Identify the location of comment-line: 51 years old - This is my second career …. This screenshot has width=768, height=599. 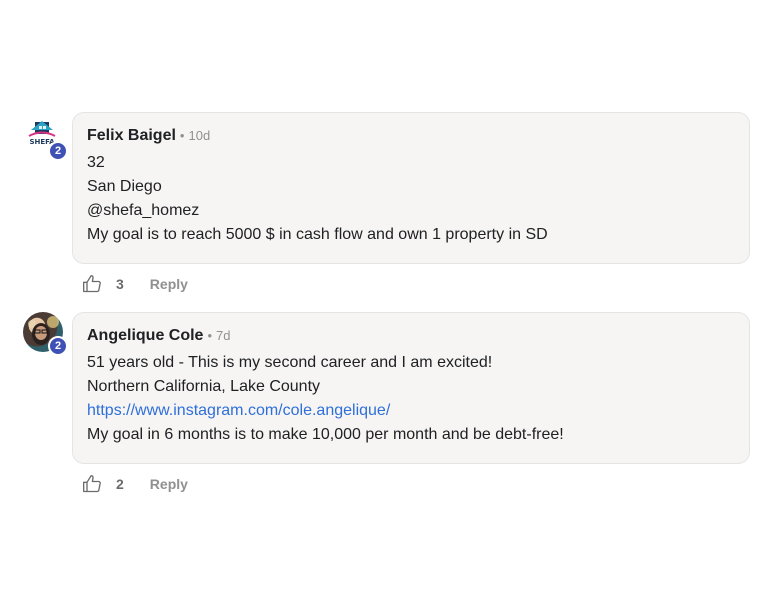
(290, 362).